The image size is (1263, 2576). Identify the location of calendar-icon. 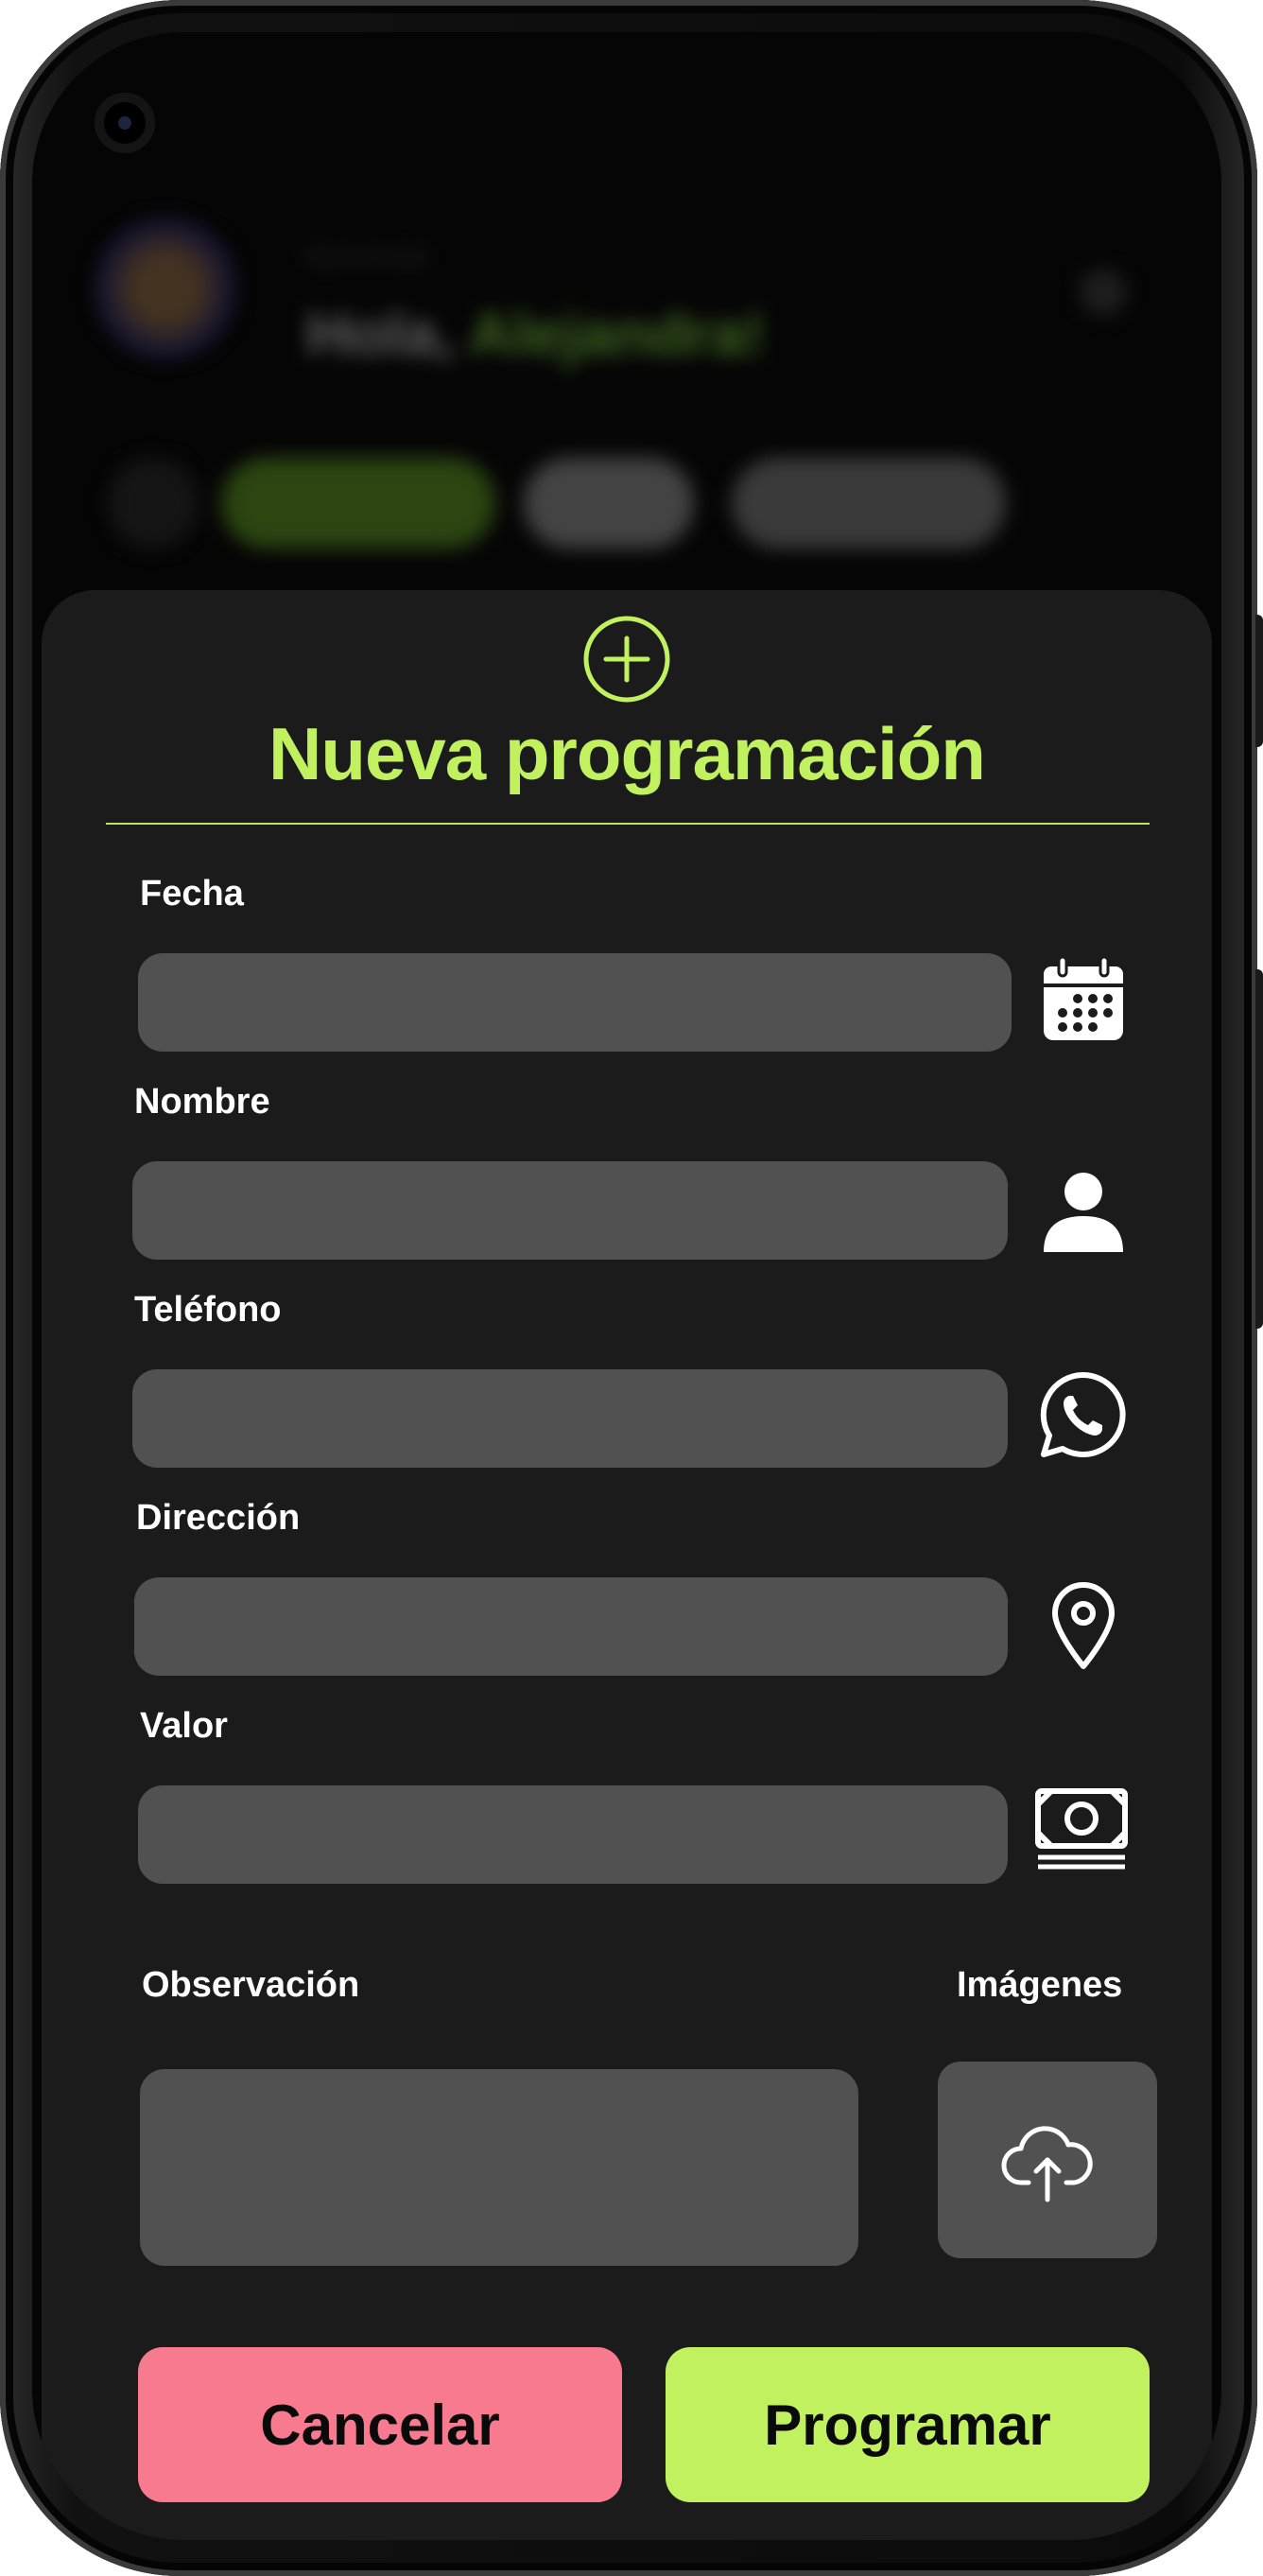
(1083, 1000).